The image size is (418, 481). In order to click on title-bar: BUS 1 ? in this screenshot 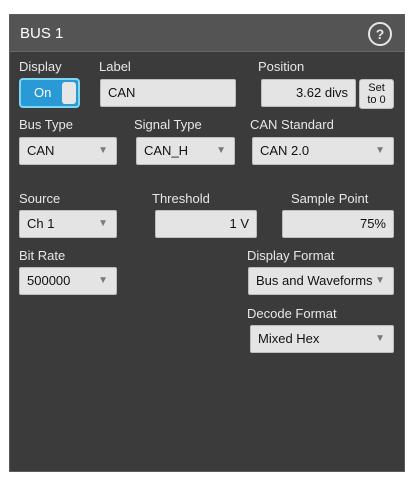, I will do `click(207, 33)`.